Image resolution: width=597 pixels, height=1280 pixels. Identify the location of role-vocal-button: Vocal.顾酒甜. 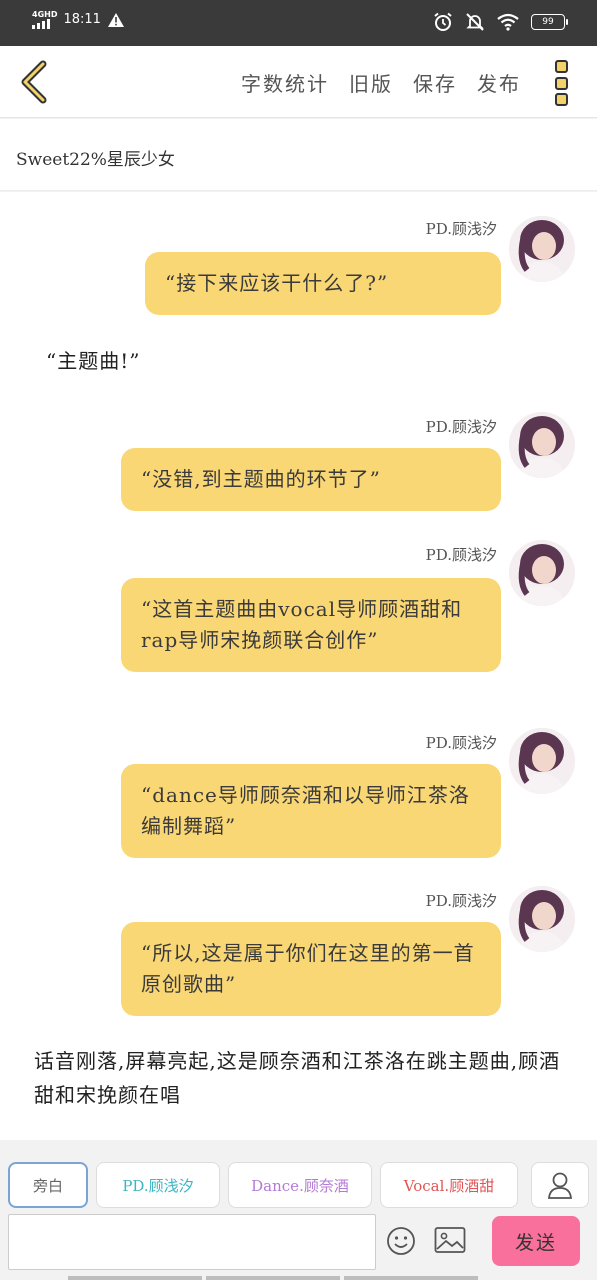
(449, 1185).